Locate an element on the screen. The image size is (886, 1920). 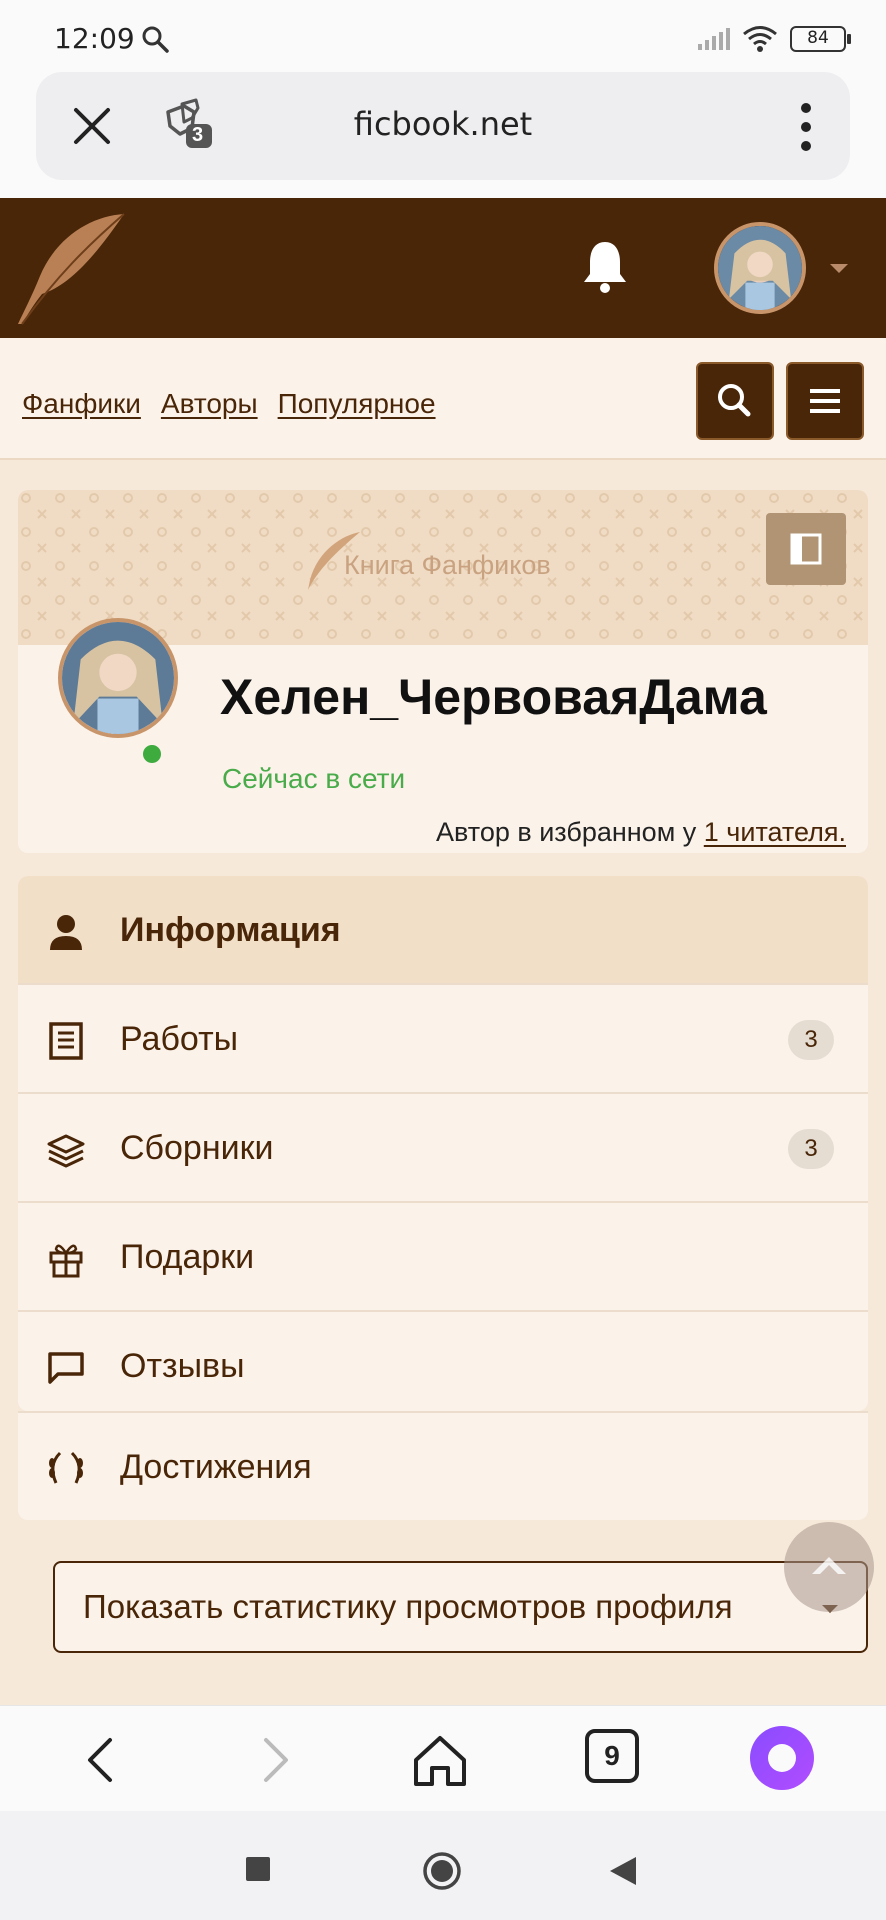
gift-icon is located at coordinates (66, 1261).